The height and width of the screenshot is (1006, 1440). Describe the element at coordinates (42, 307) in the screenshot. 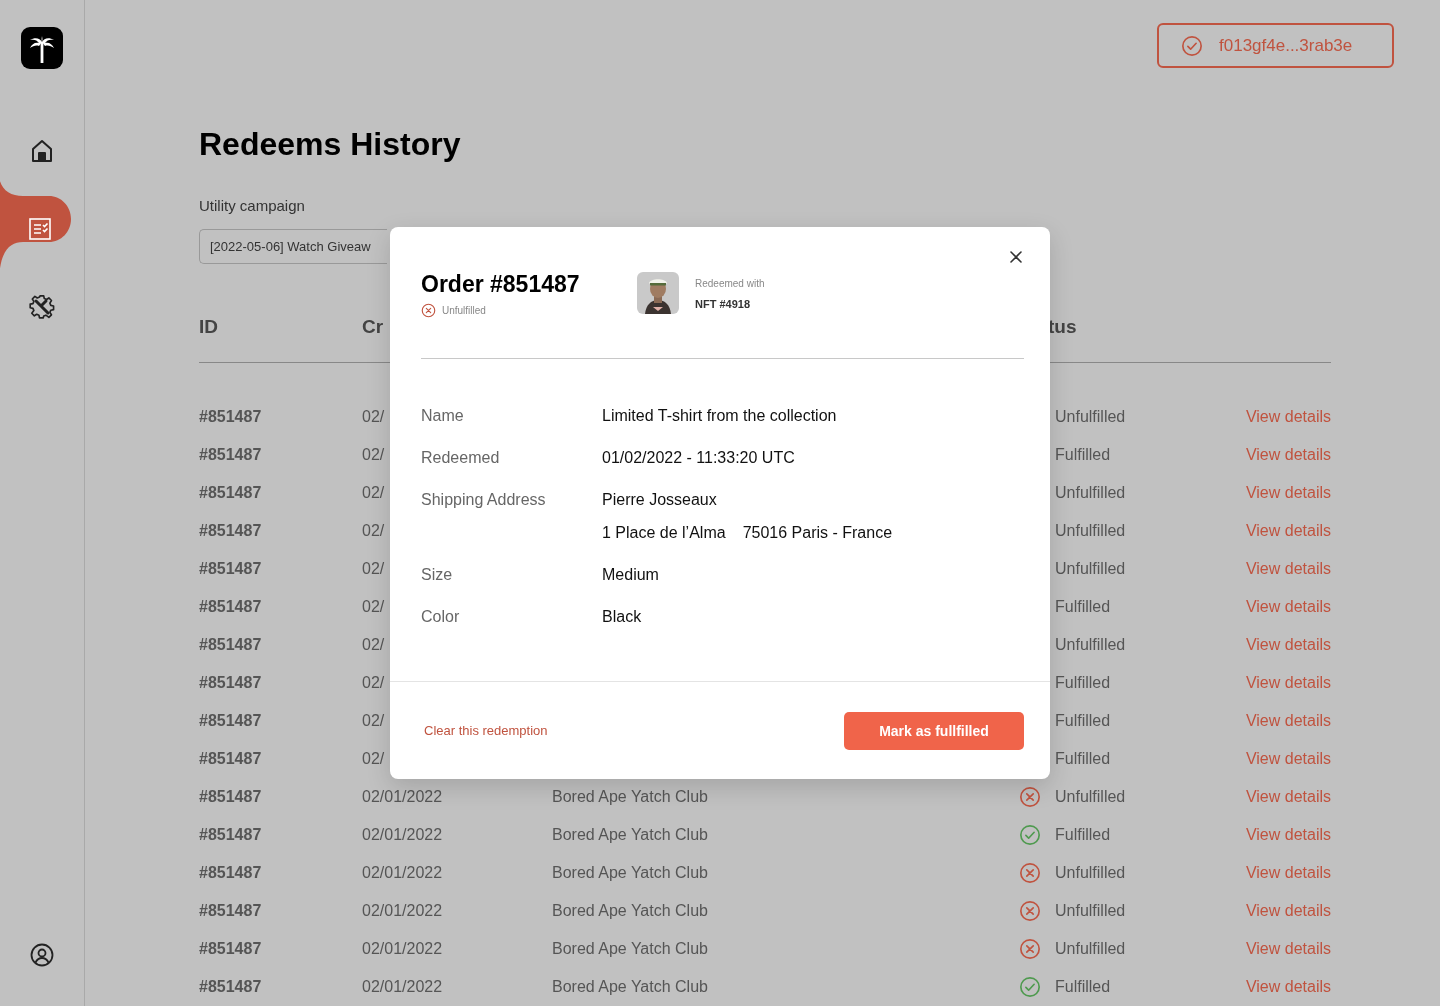

I see `gear-wrench-icon` at that location.